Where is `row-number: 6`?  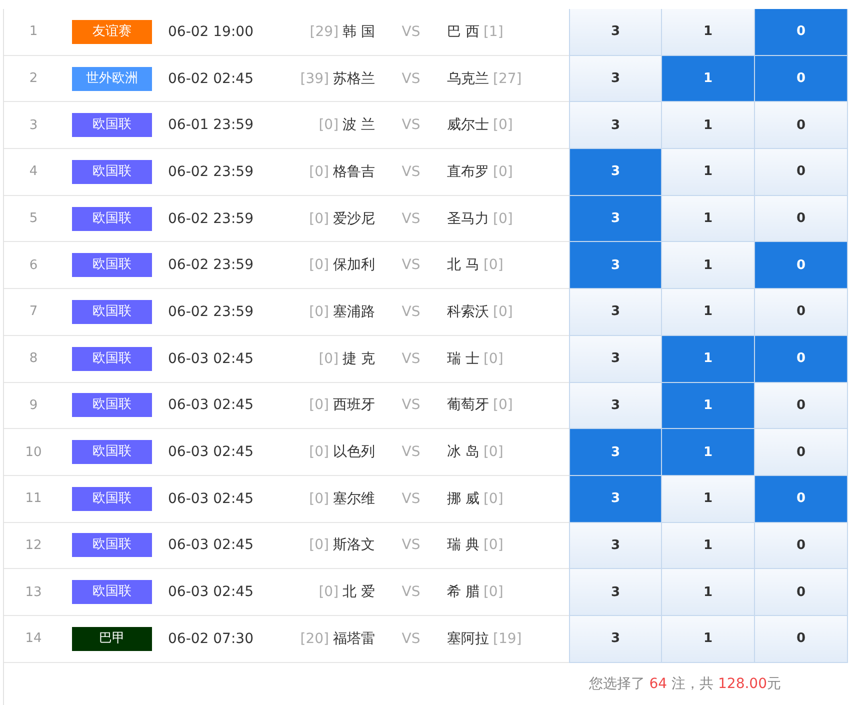 row-number: 6 is located at coordinates (33, 266).